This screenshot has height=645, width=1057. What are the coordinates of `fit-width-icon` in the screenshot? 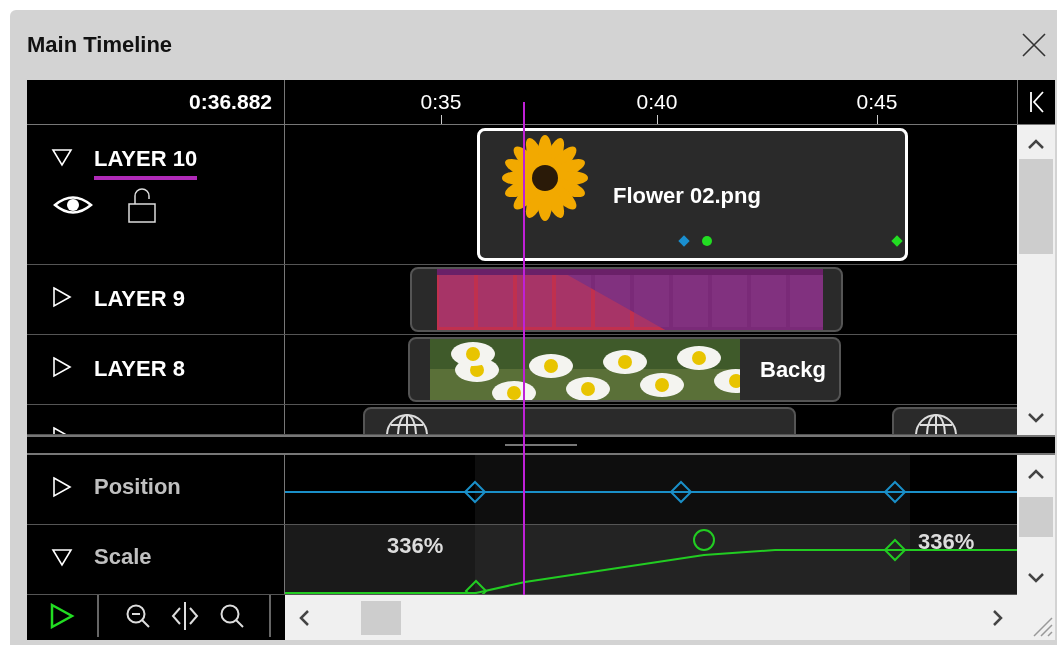 It's located at (185, 616).